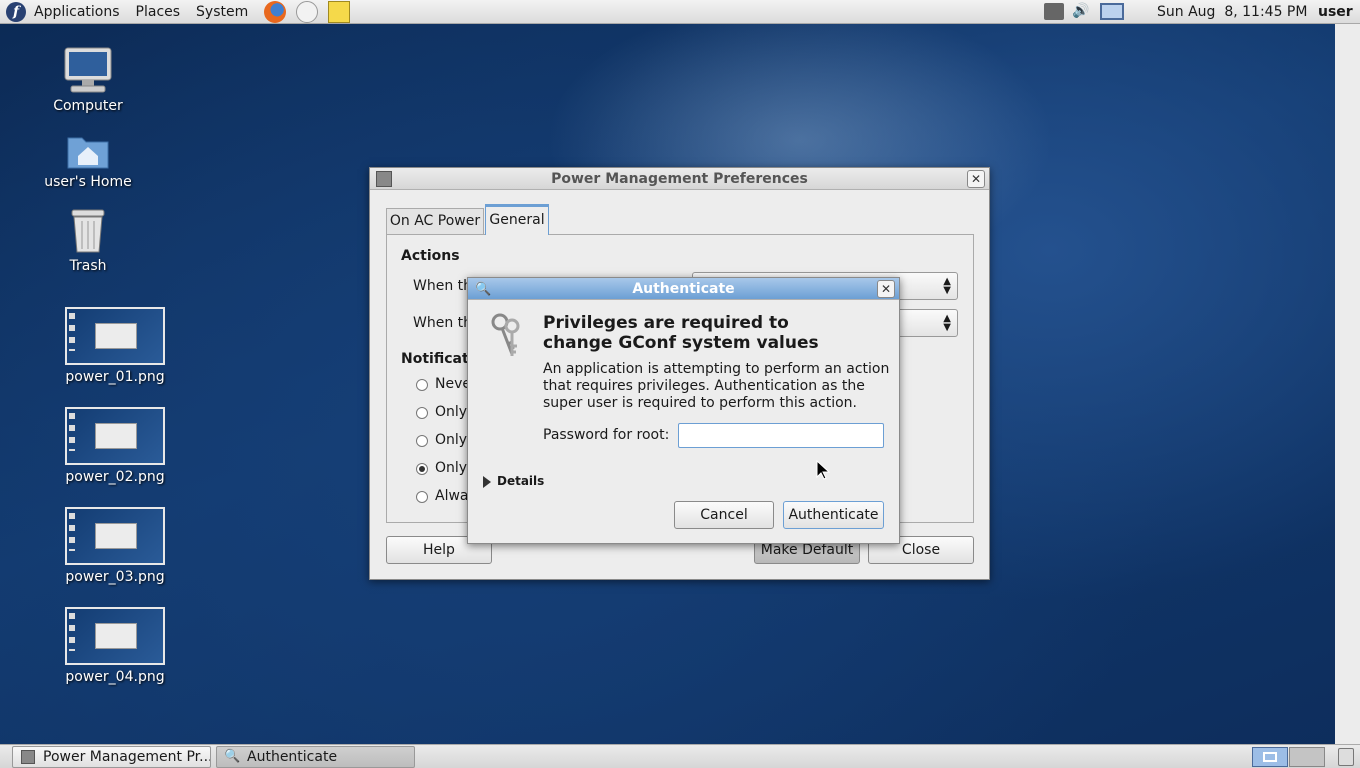 This screenshot has width=1360, height=768. I want to click on radio-label: Alwa, so click(452, 496).